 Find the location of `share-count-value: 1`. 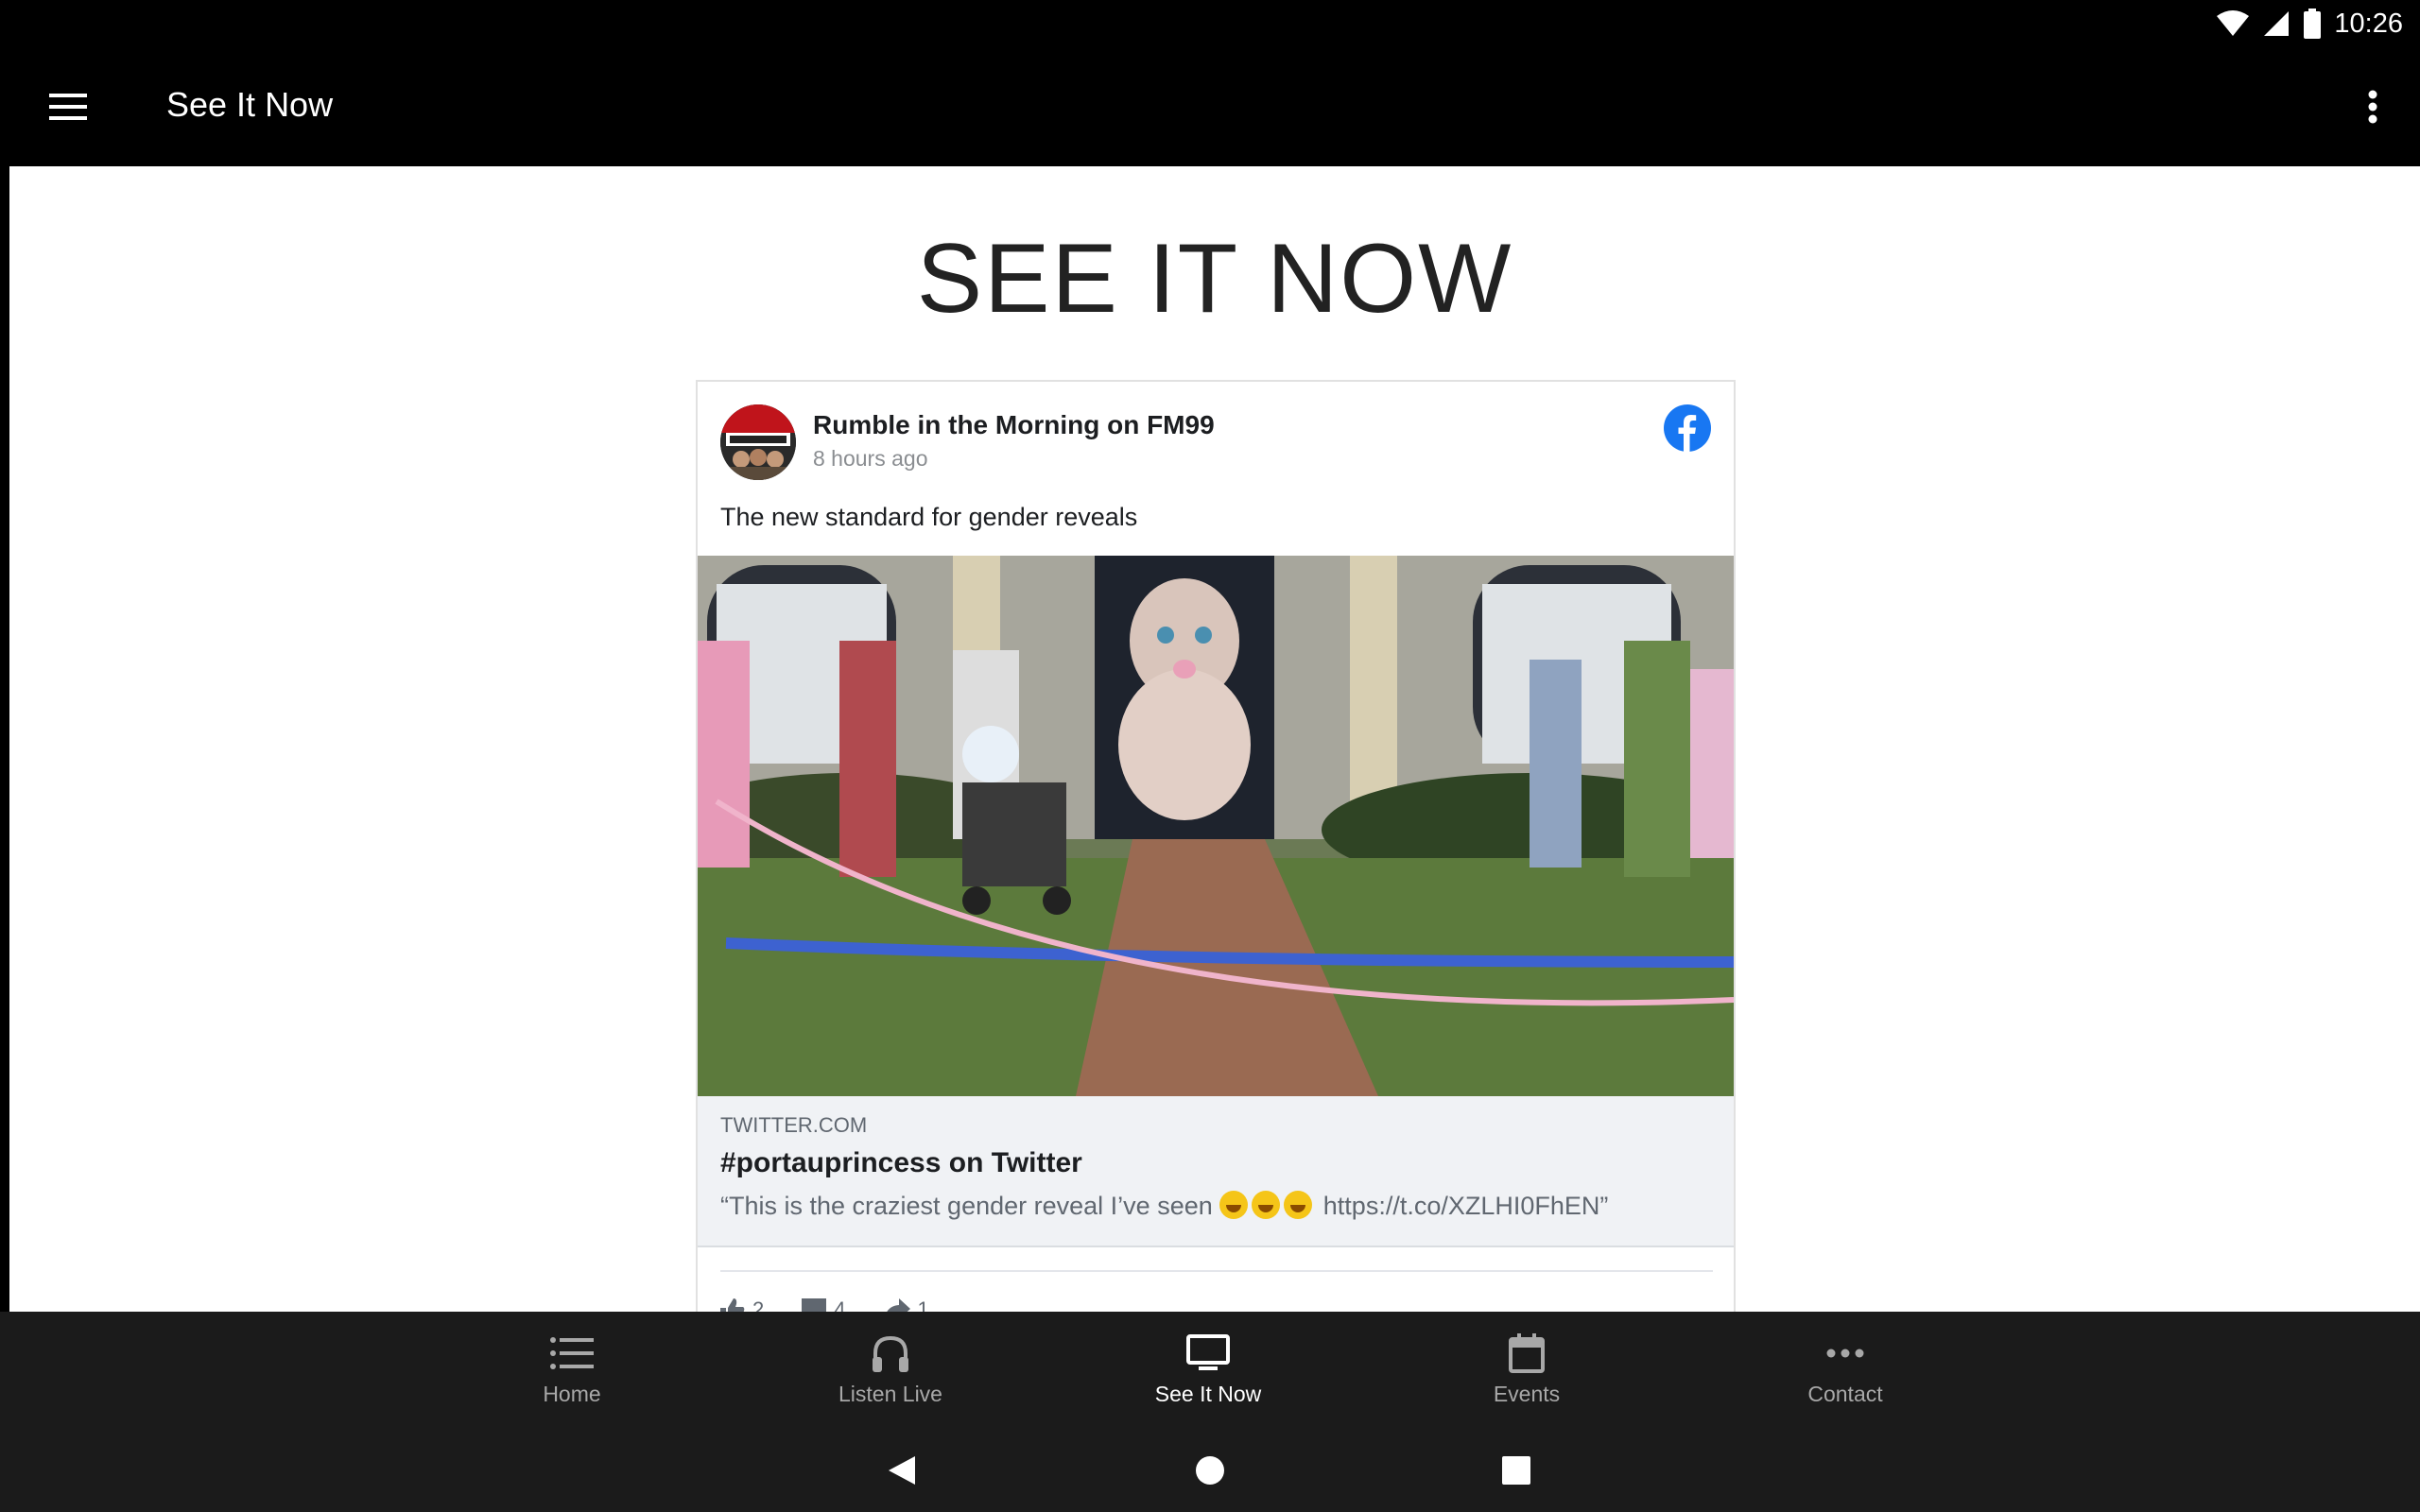

share-count-value: 1 is located at coordinates (923, 1304).